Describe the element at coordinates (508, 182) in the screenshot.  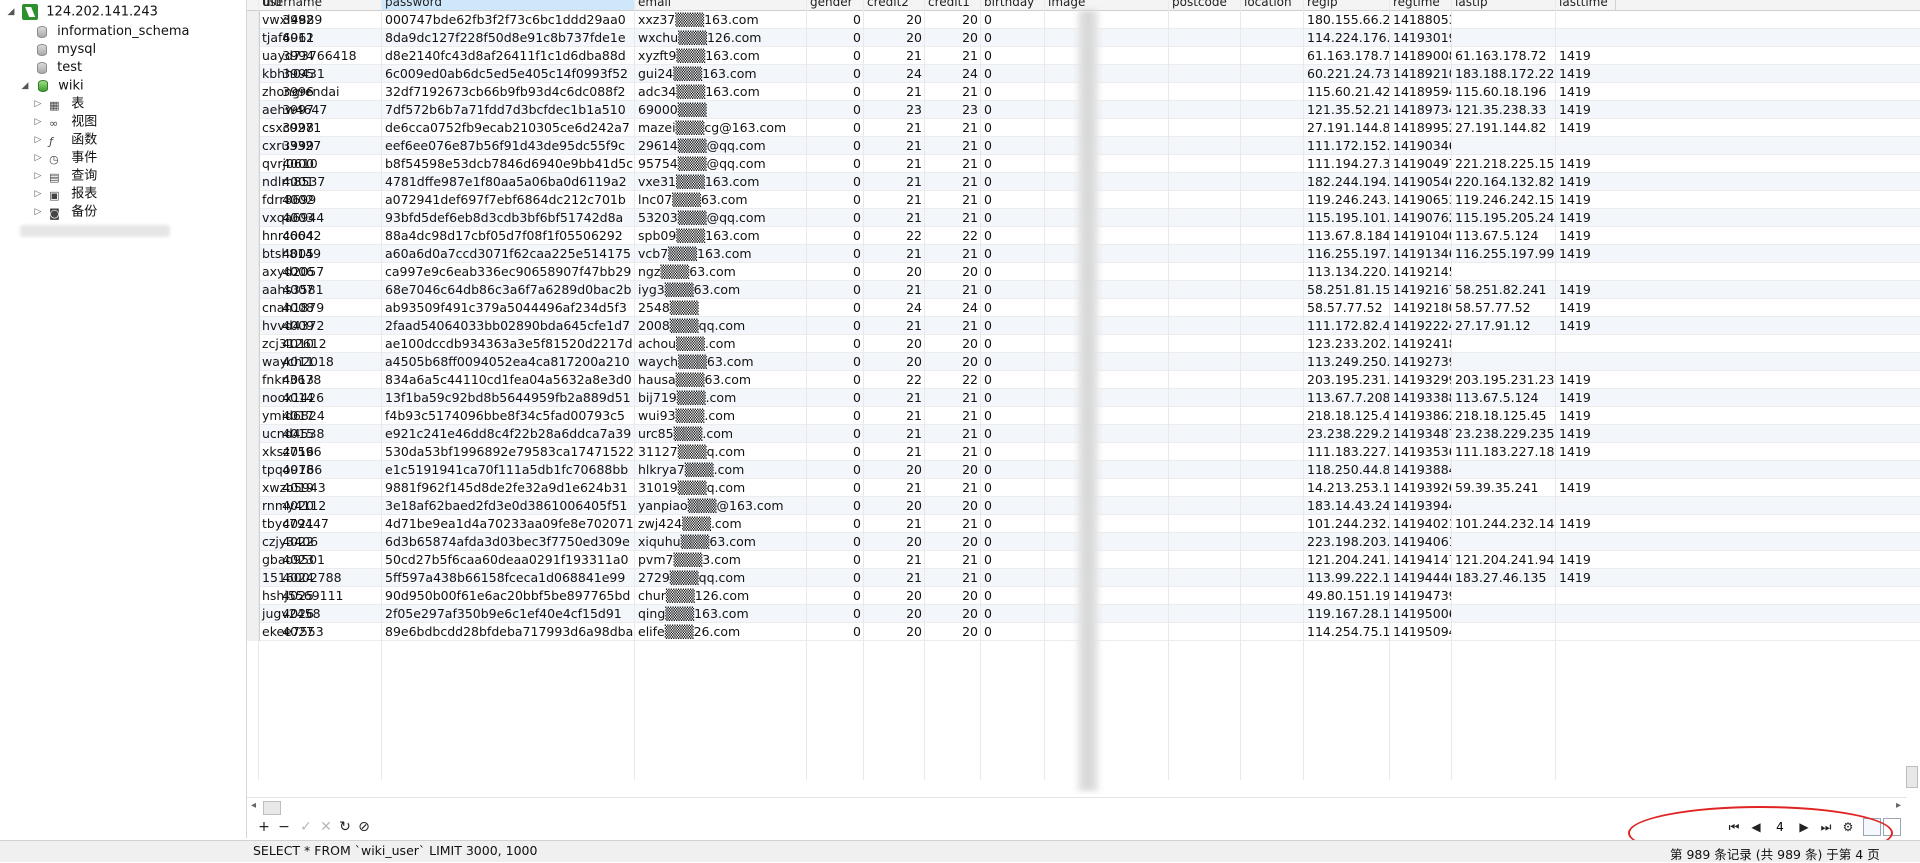
I see `cell-password: 4781dffe987e1f80aa5a06ba0d6119a2` at that location.